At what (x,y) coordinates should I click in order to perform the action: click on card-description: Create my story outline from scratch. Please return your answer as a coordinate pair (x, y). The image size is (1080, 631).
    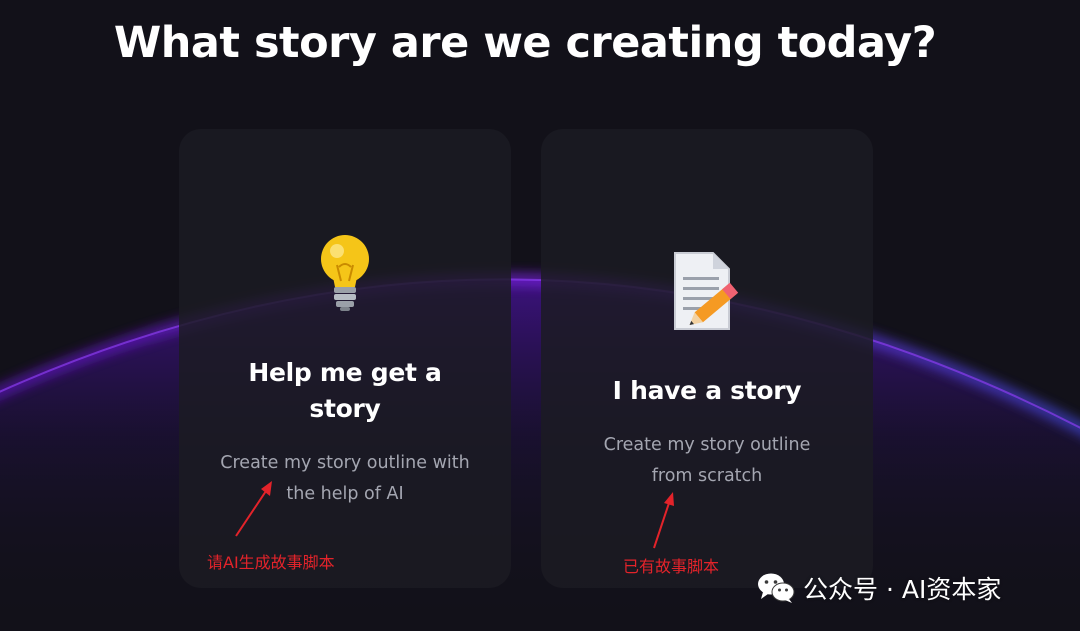
    Looking at the image, I should click on (707, 460).